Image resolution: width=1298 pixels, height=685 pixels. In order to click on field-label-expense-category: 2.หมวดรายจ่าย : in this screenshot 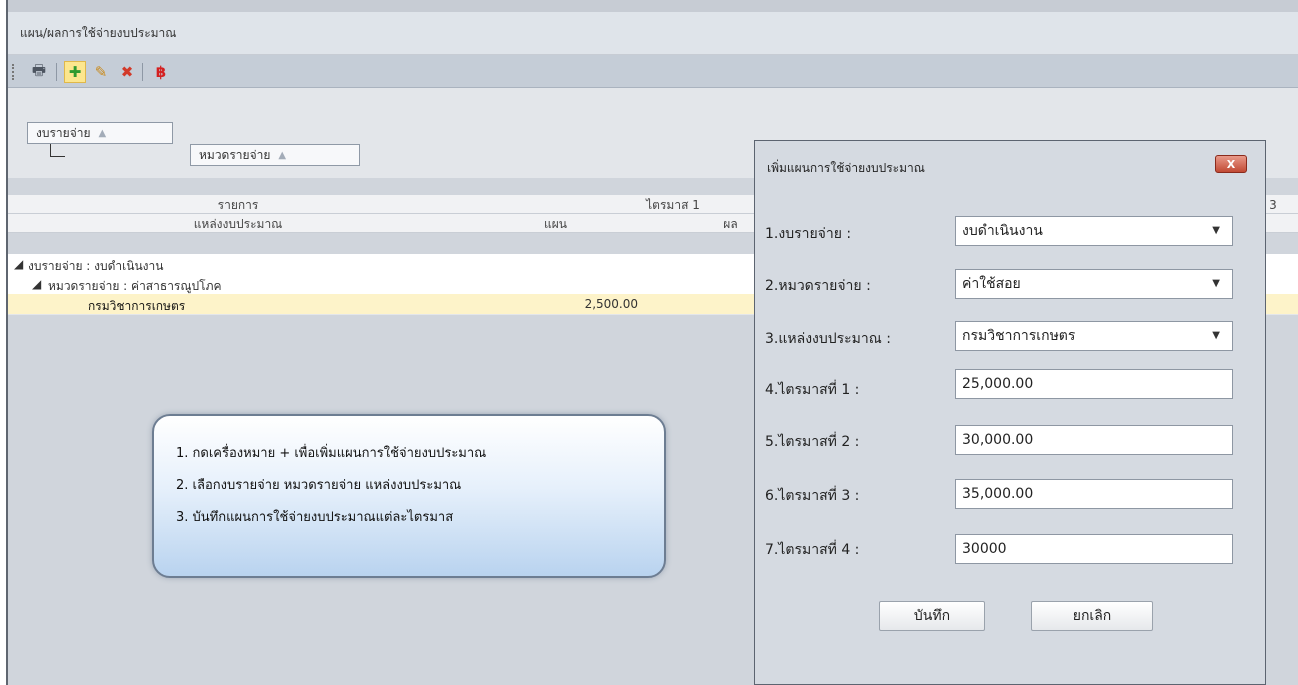, I will do `click(818, 286)`.